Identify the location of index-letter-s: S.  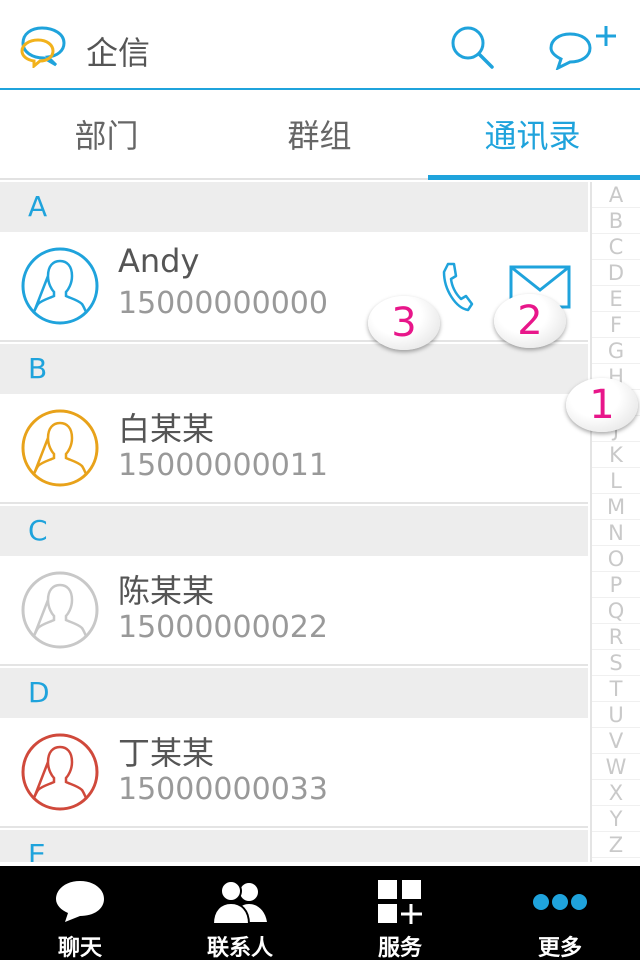
(616, 663).